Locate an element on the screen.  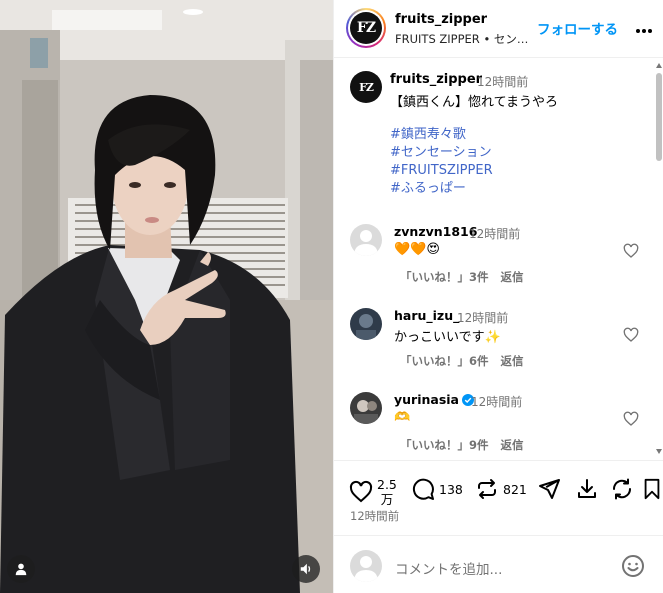
caption-avatar: FZ is located at coordinates (366, 87).